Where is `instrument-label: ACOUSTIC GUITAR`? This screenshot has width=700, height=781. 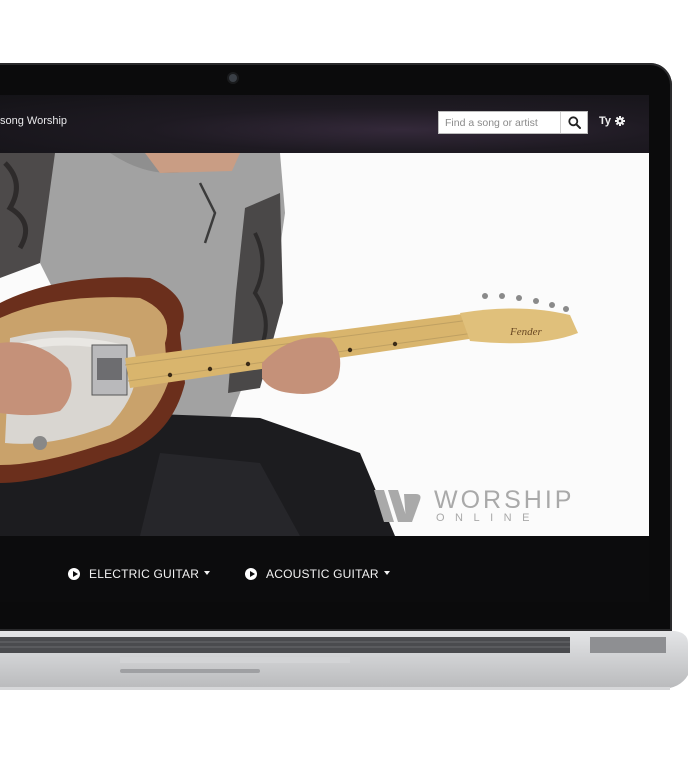 instrument-label: ACOUSTIC GUITAR is located at coordinates (322, 574).